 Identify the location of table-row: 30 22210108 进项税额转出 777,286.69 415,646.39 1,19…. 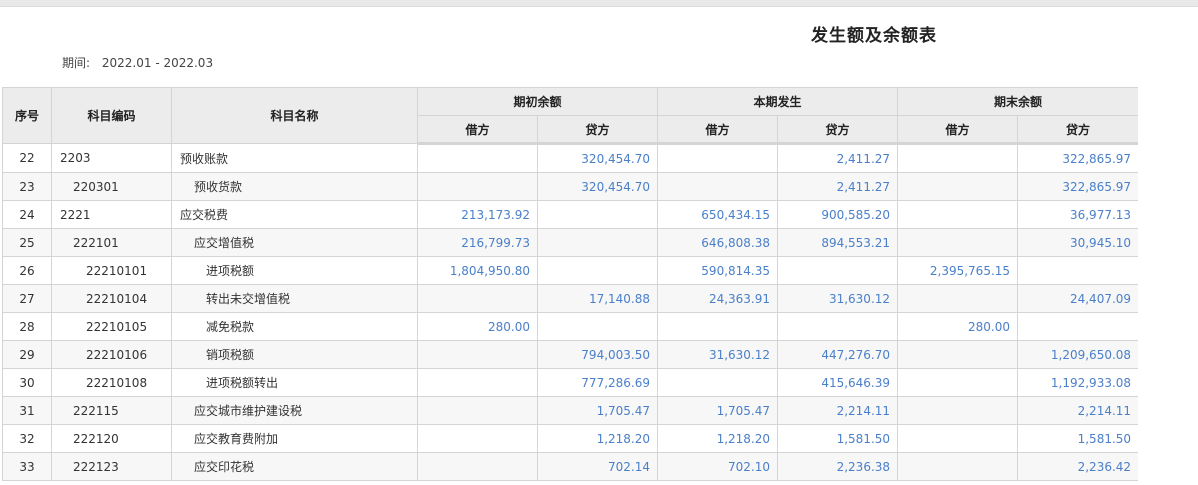
(570, 382).